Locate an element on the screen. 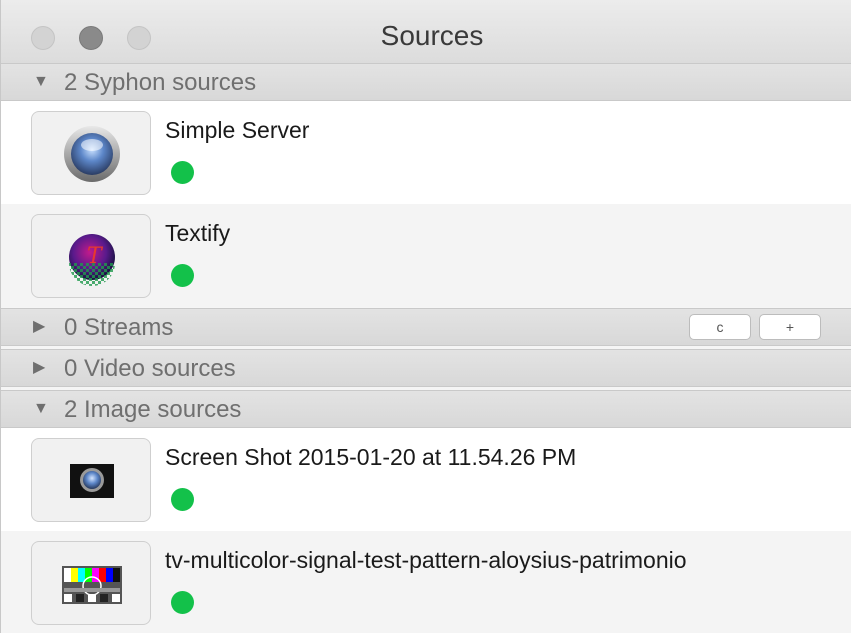  test-pattern-thumbnail-icon is located at coordinates (91, 583).